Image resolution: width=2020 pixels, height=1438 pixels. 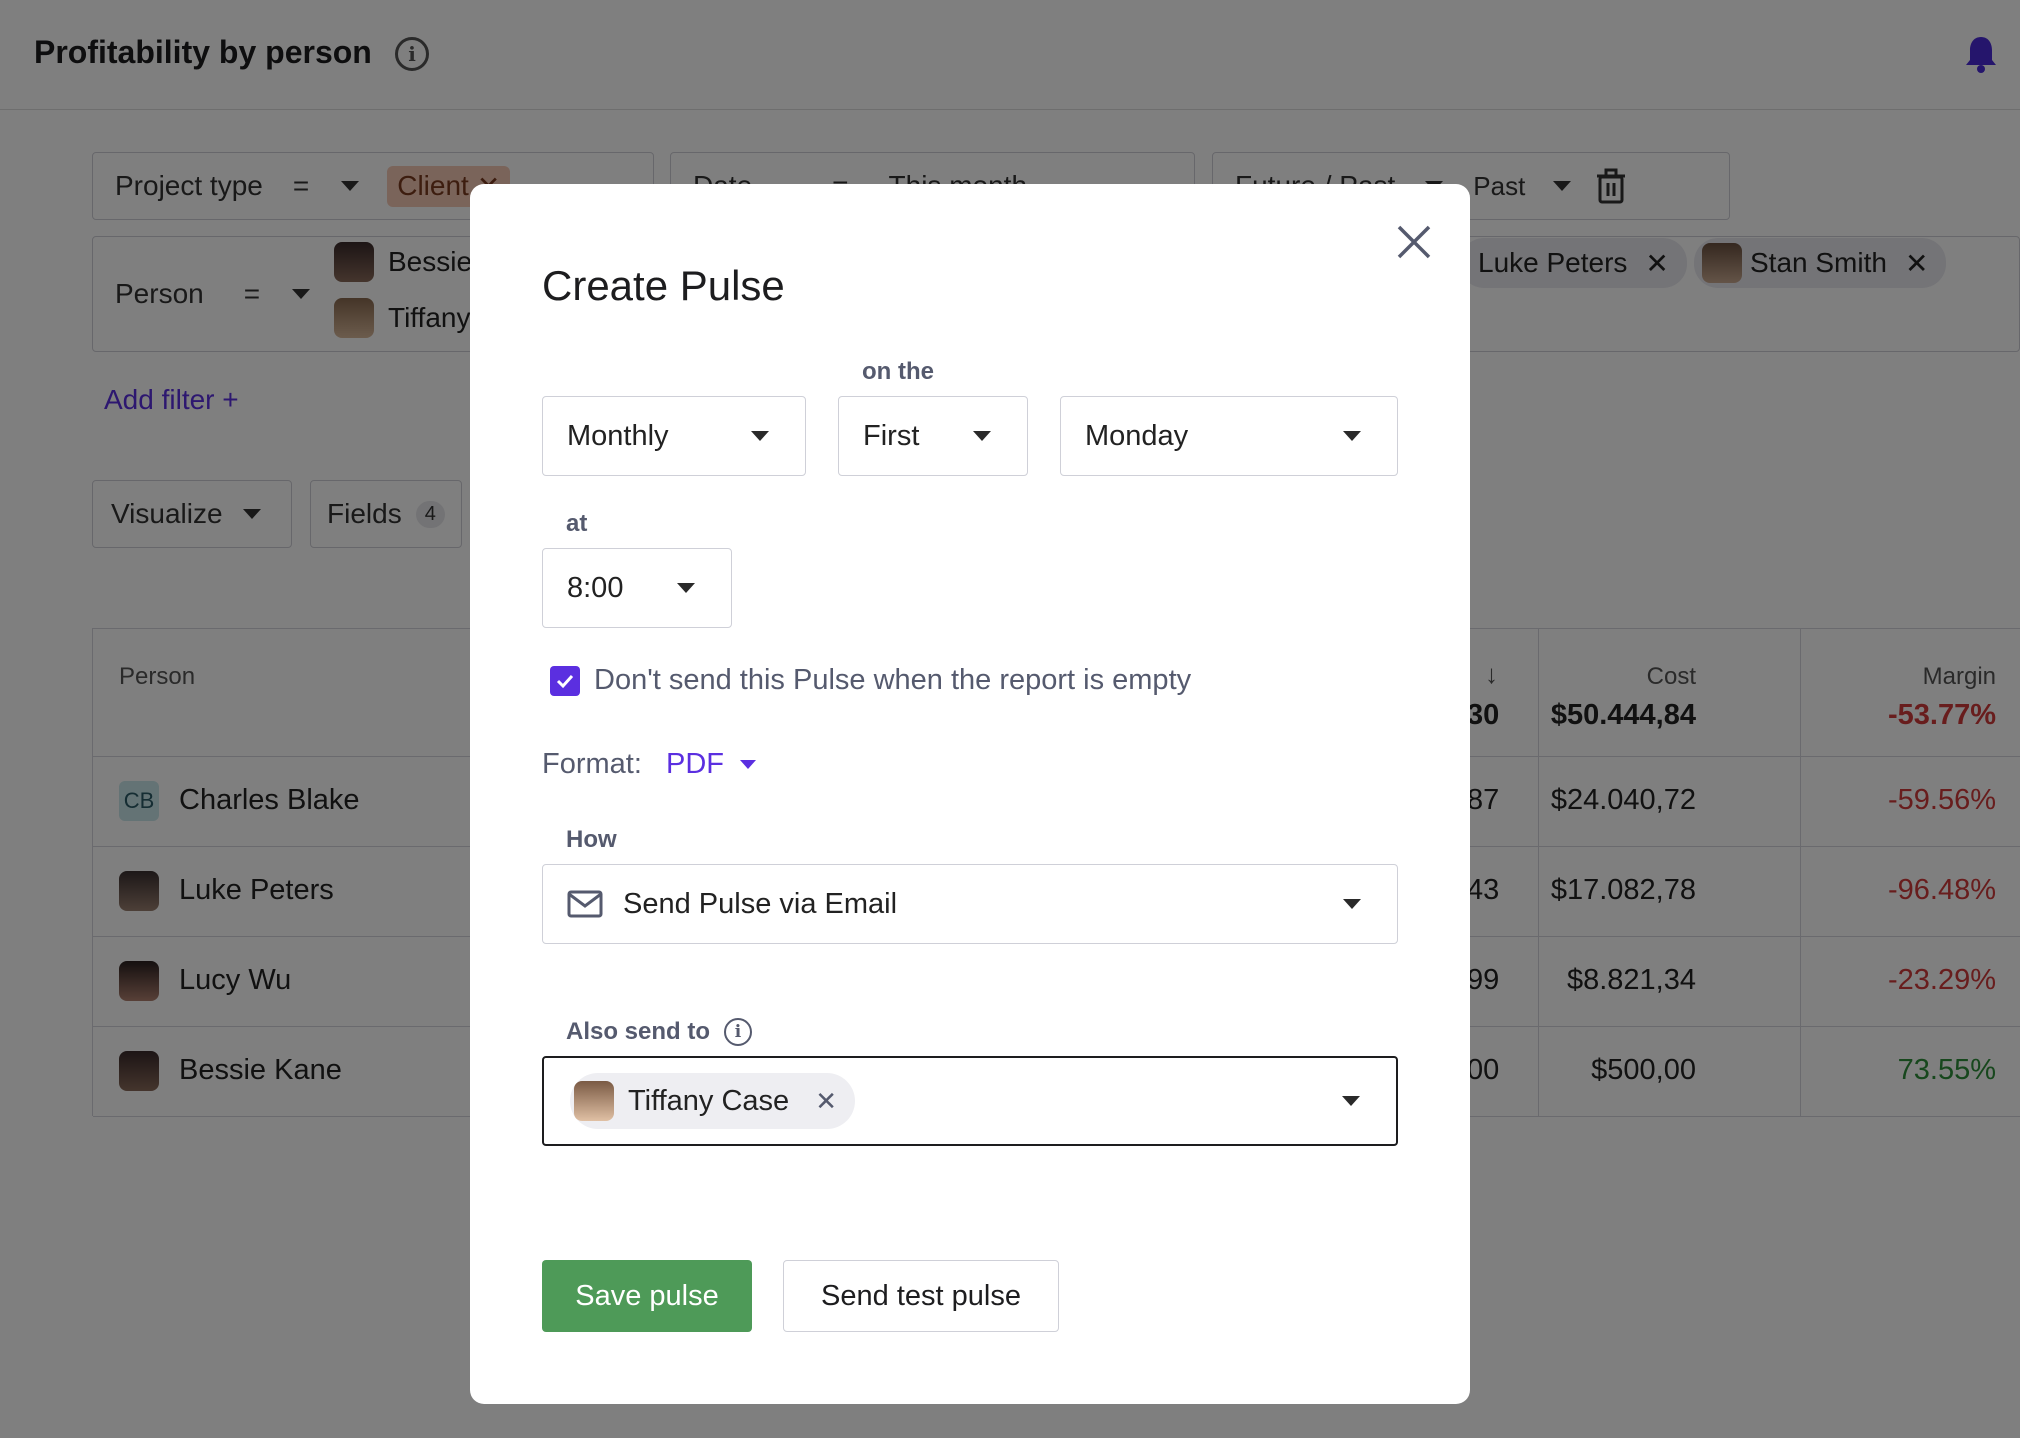 I want to click on time-value: 8:00, so click(x=595, y=587).